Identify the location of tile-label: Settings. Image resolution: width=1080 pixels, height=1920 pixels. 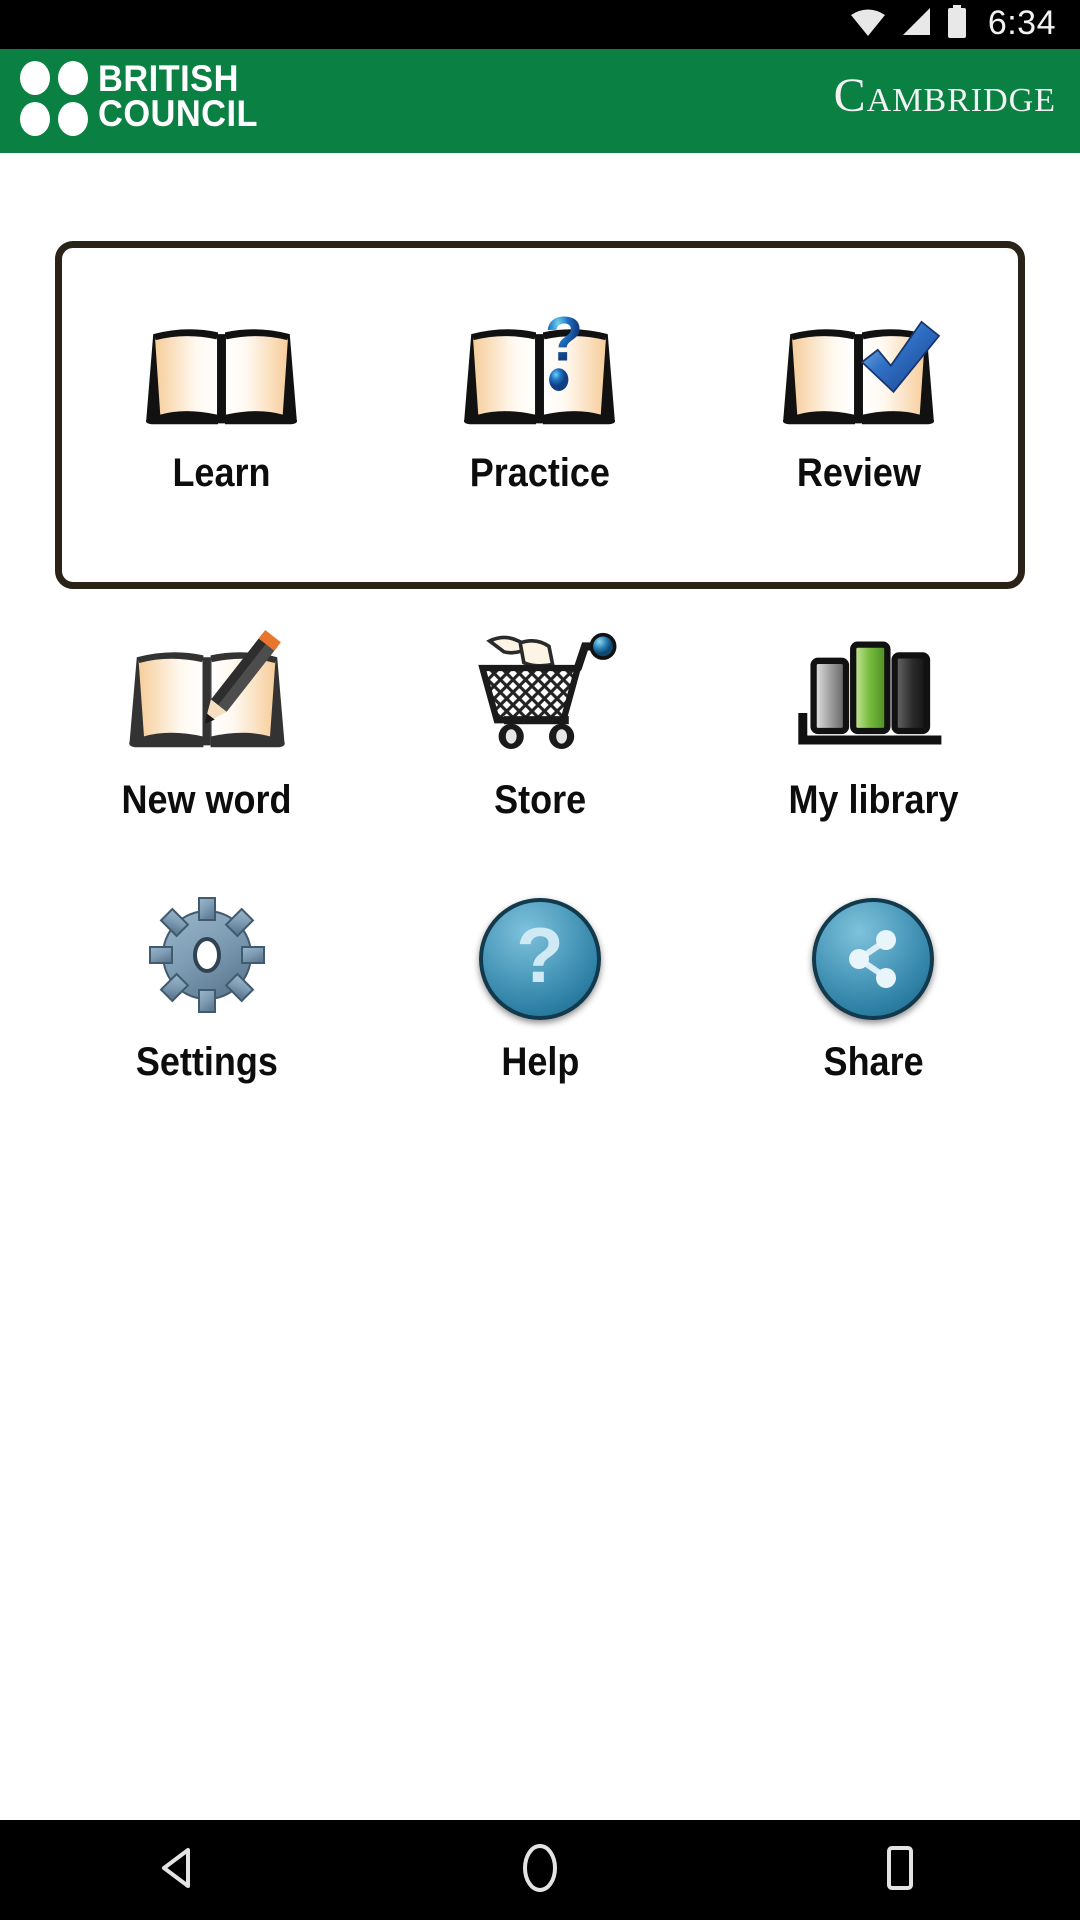
(206, 1062).